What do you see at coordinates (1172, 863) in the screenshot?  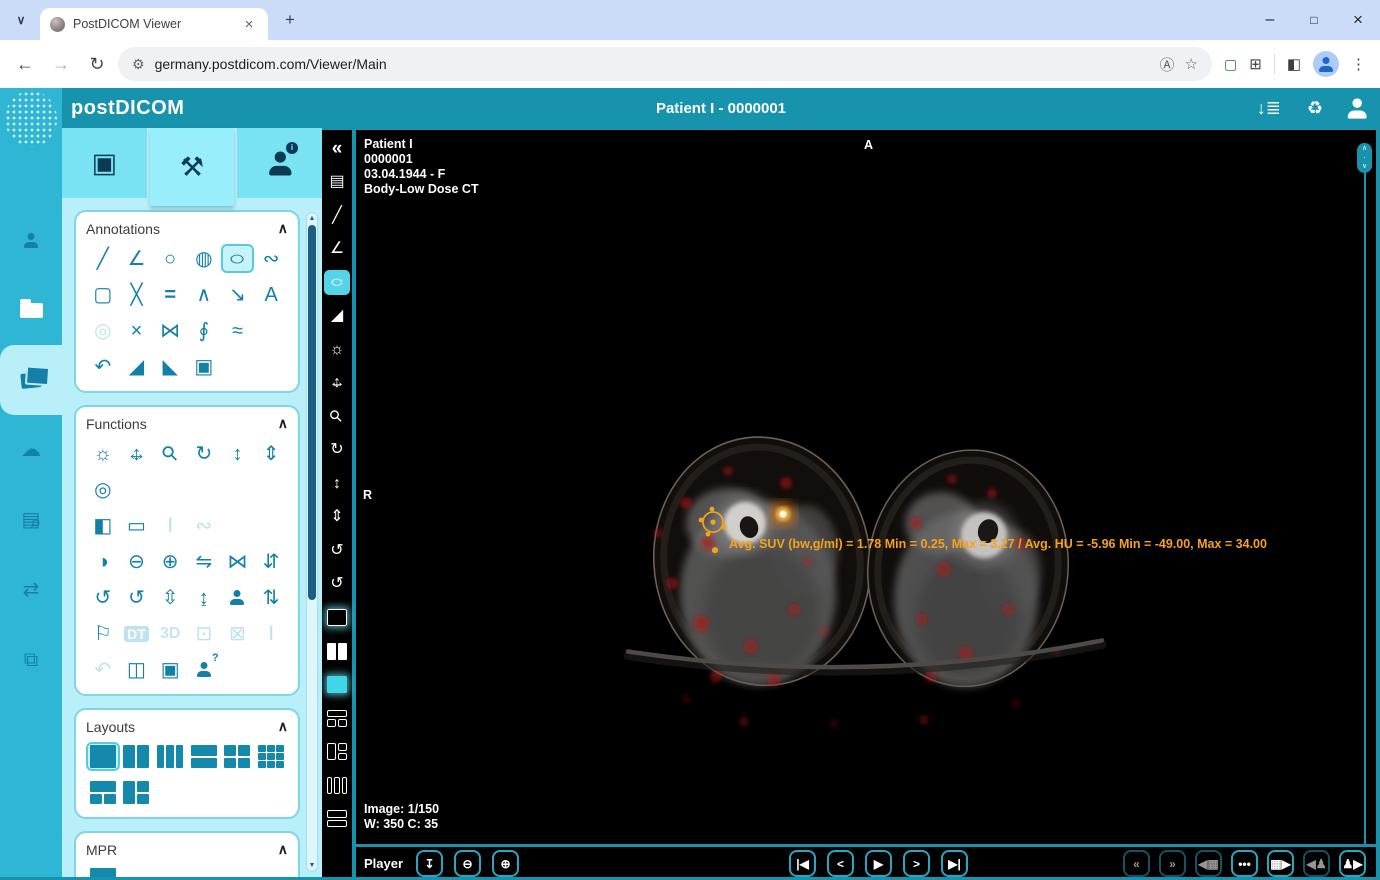 I see `next-series-button: »` at bounding box center [1172, 863].